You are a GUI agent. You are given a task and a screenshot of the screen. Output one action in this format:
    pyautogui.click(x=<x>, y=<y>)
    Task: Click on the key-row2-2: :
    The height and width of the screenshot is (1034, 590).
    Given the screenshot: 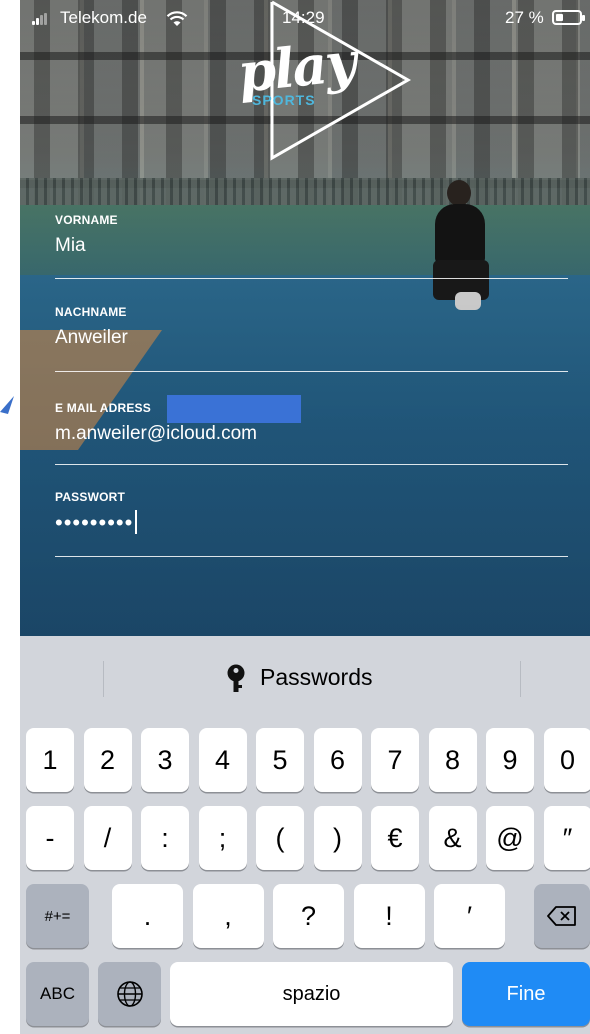 What is the action you would take?
    pyautogui.click(x=165, y=838)
    